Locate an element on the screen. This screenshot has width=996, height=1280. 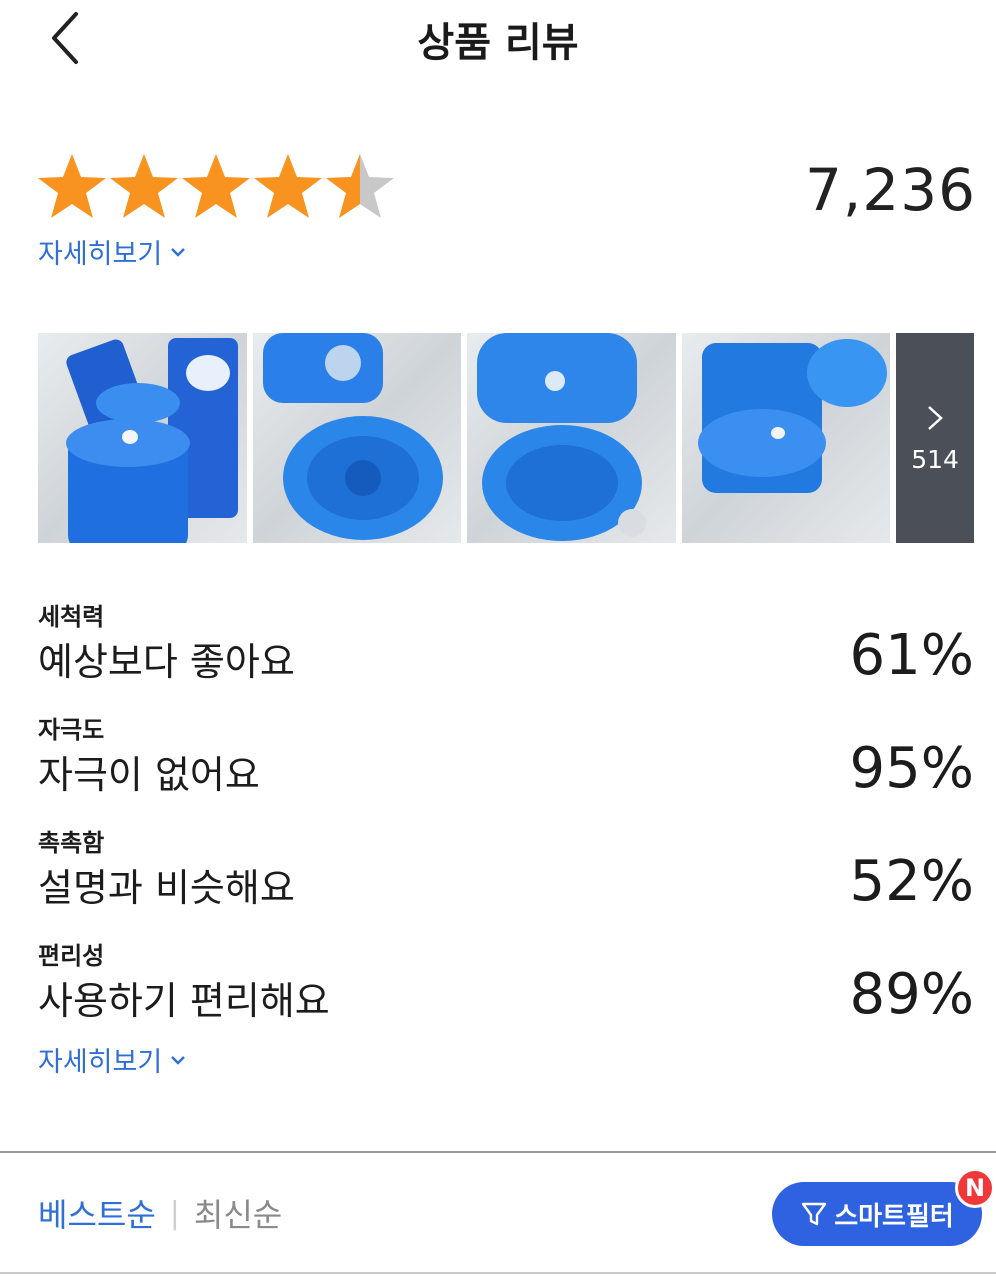
attribute-percent: 61% is located at coordinates (911, 655).